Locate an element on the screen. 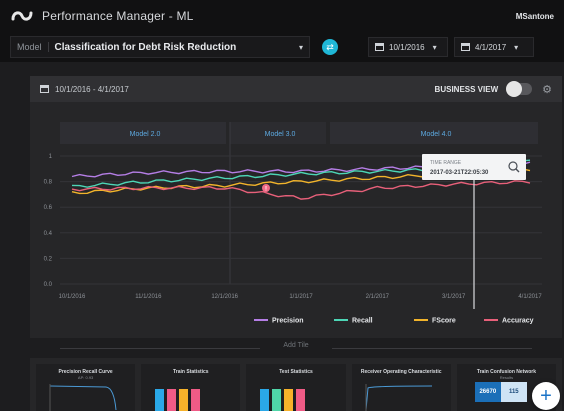 The width and height of the screenshot is (564, 411). annotation-marker-label: ! is located at coordinates (266, 190).